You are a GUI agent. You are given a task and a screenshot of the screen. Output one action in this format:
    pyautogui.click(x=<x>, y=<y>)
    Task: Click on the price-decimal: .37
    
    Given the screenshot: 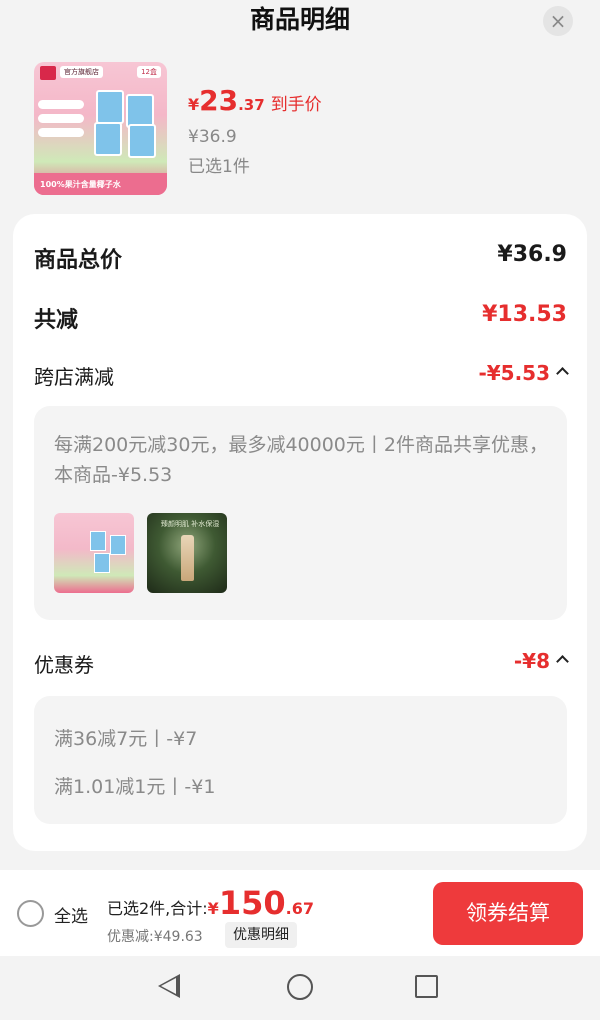 What is the action you would take?
    pyautogui.click(x=251, y=105)
    